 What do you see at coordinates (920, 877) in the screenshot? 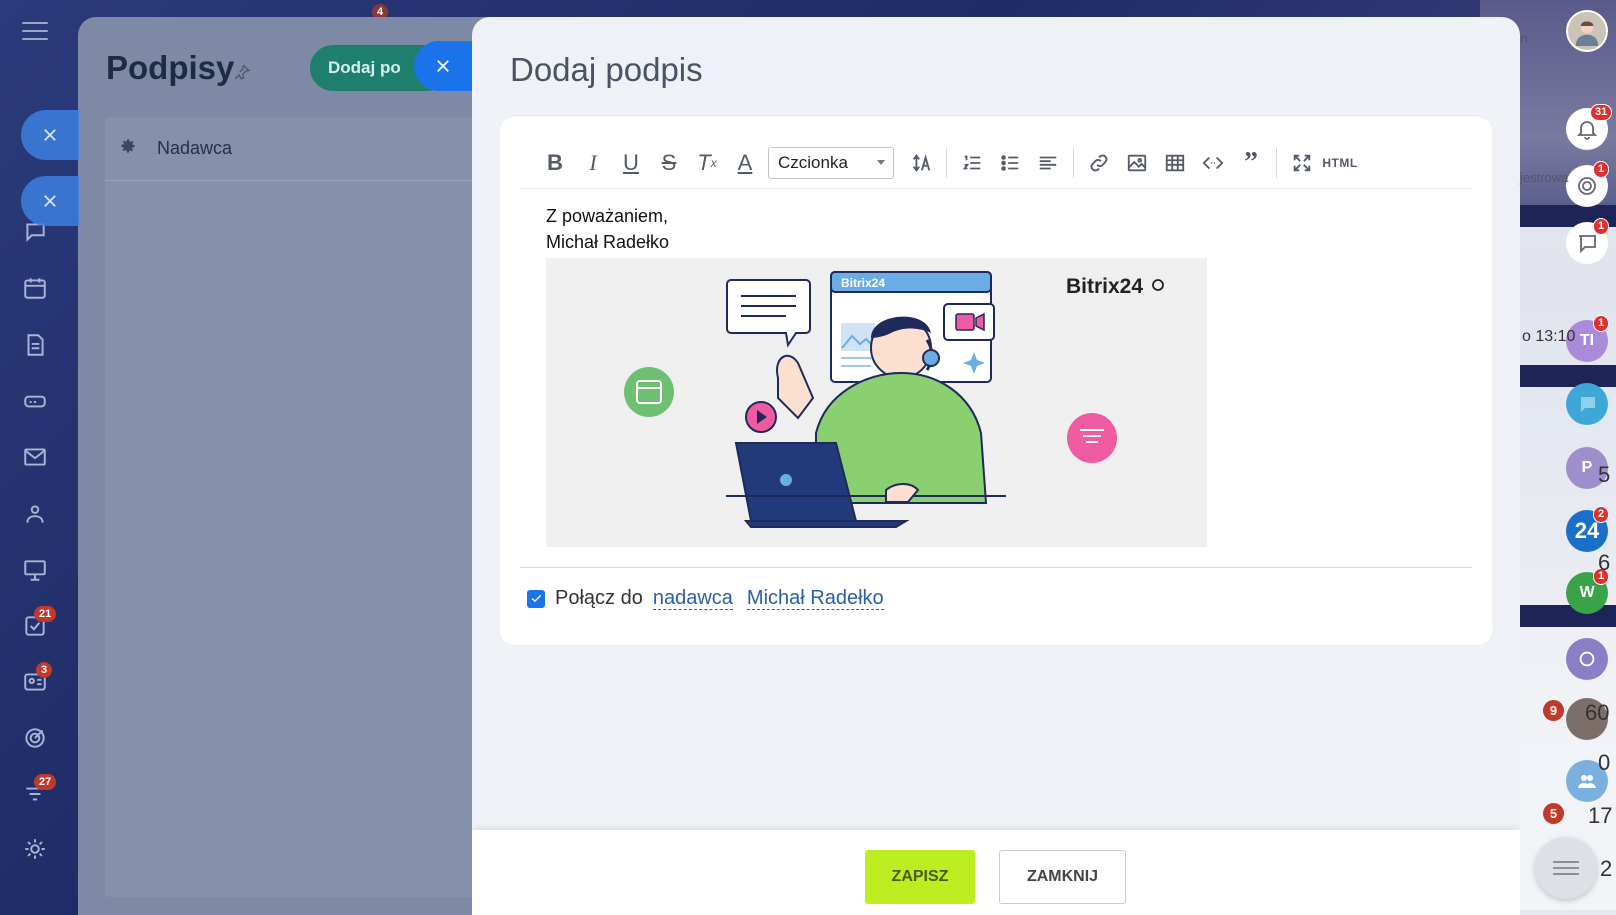
I see `save-button: ZAPISZ` at bounding box center [920, 877].